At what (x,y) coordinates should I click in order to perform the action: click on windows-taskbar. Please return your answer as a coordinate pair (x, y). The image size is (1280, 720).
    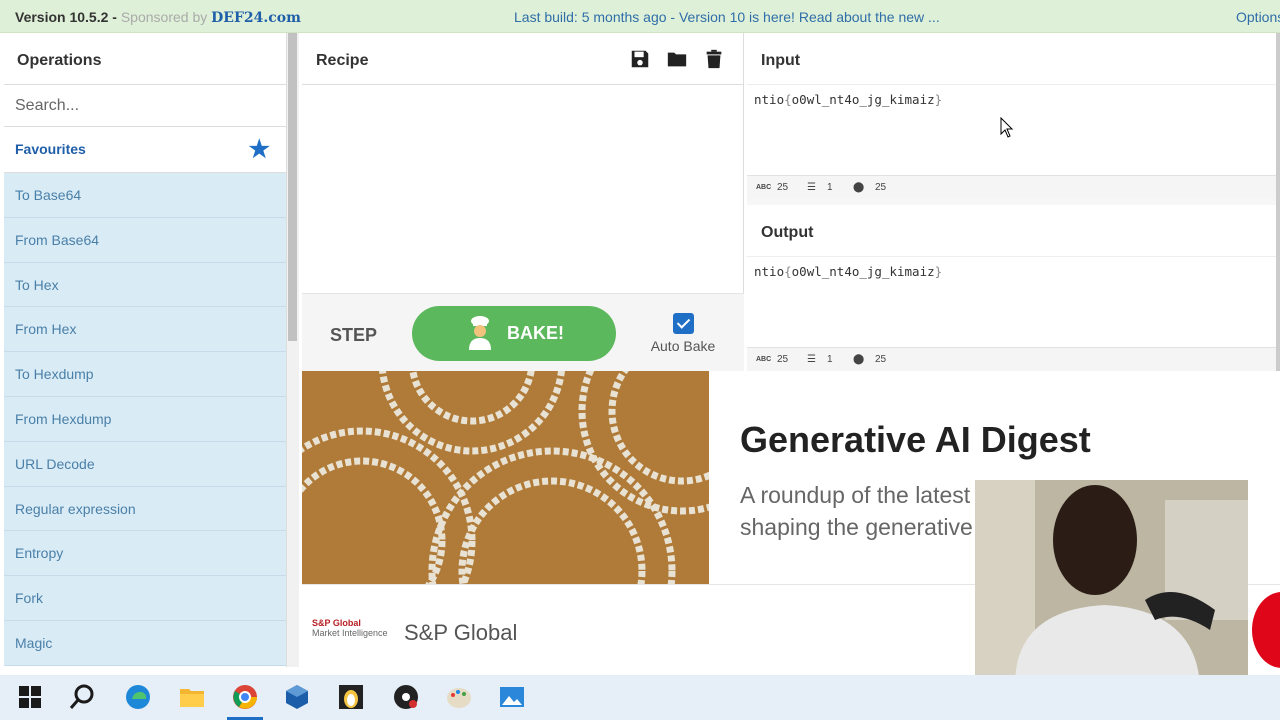
    Looking at the image, I should click on (640, 697).